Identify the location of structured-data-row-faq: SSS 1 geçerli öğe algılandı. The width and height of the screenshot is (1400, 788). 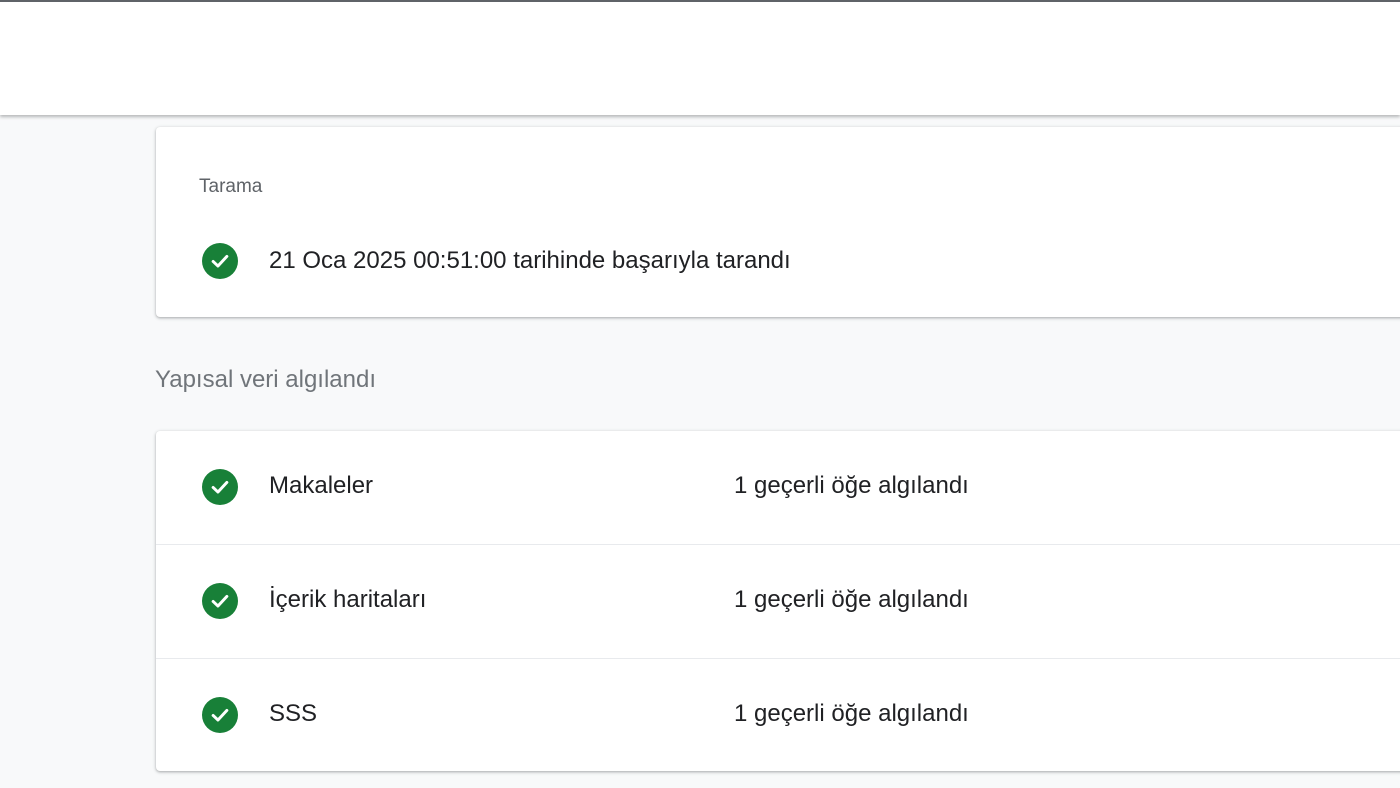
(778, 715).